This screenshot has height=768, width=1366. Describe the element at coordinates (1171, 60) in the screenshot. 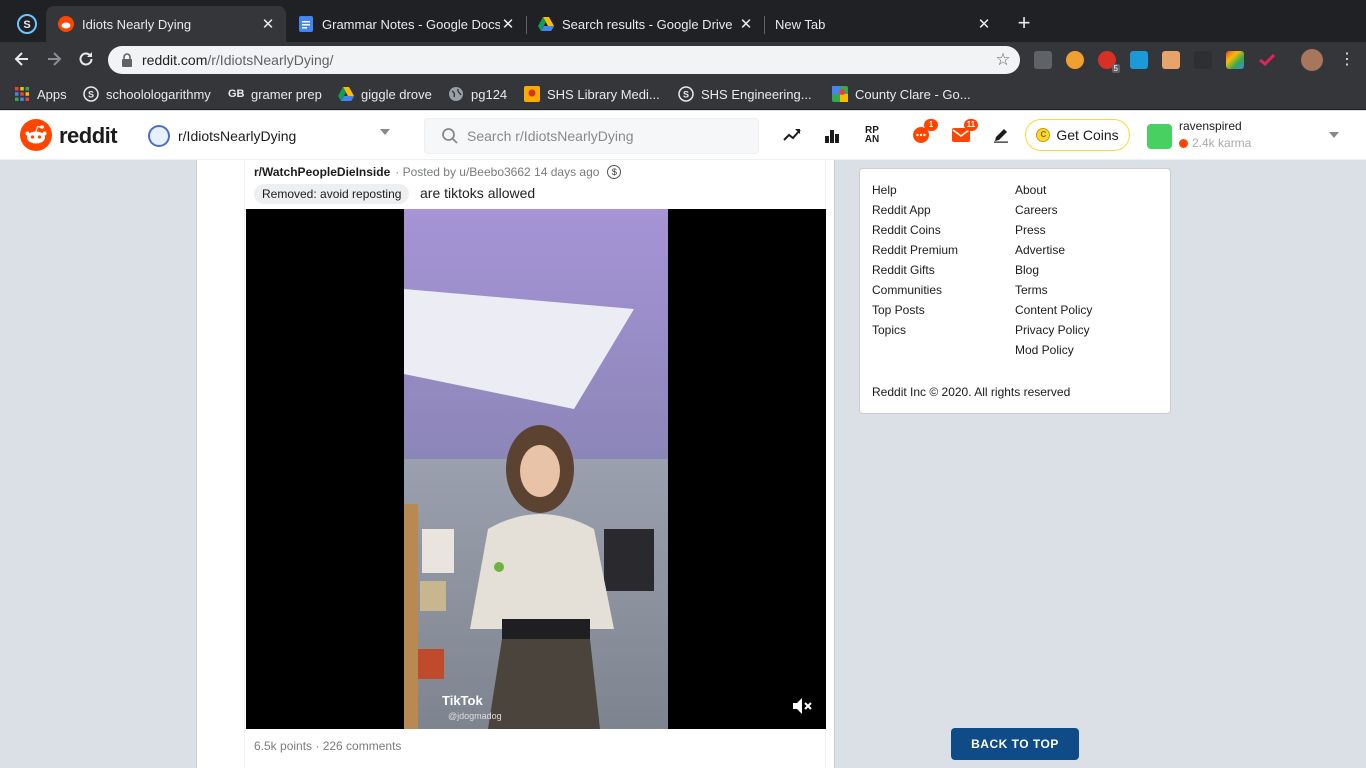

I see `box-extension-icon` at that location.